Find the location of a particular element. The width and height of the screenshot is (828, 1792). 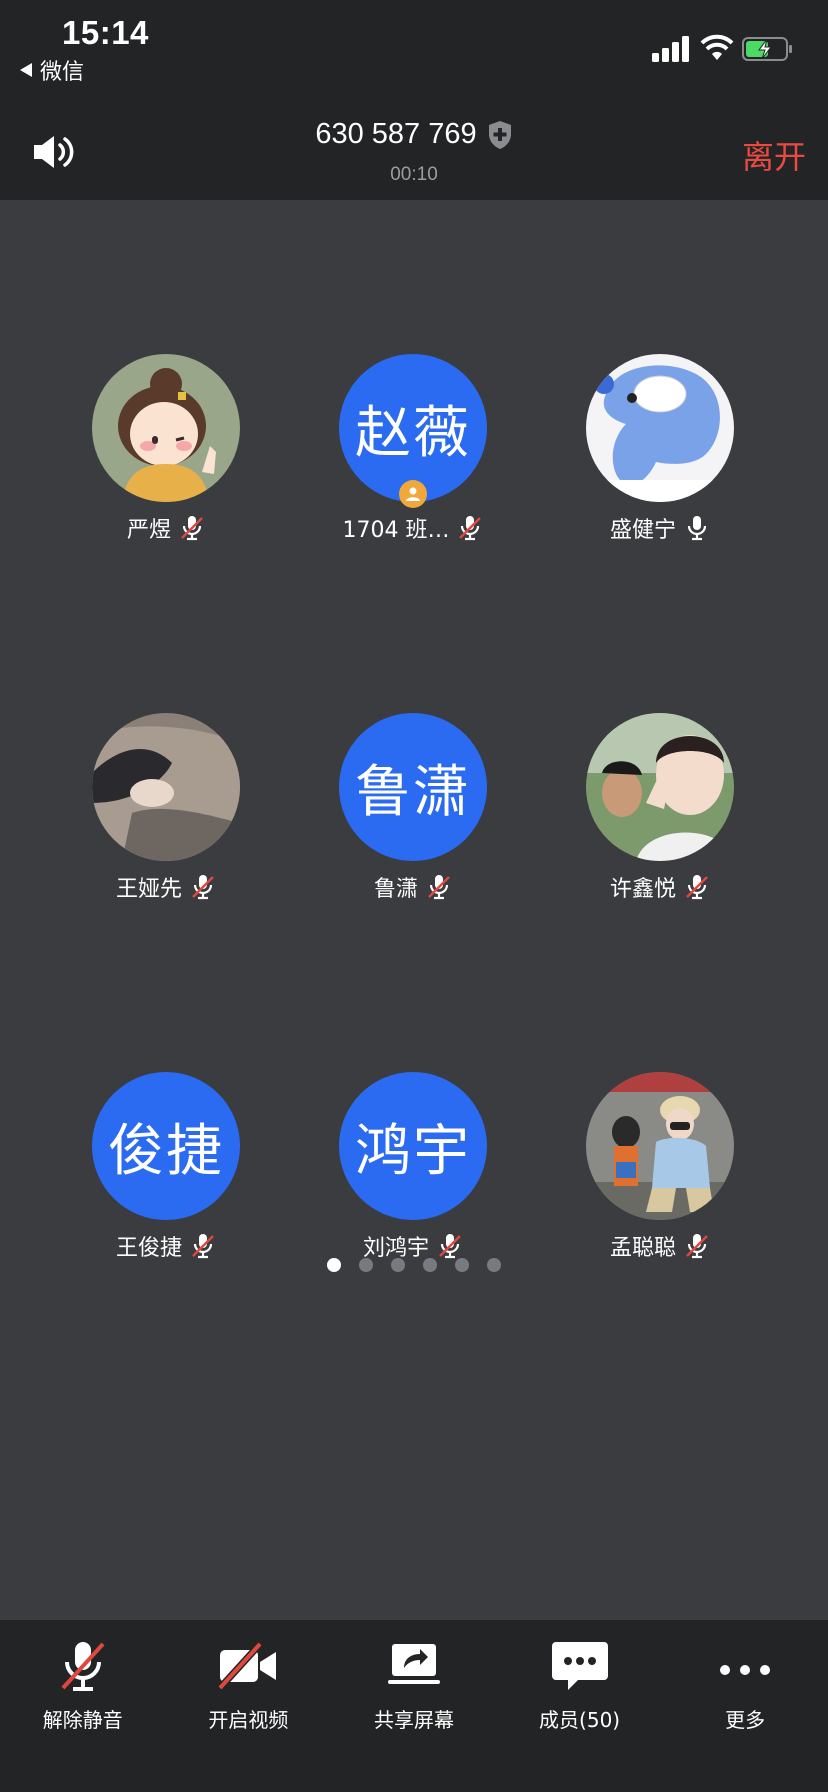

shield-plus-icon is located at coordinates (500, 135).